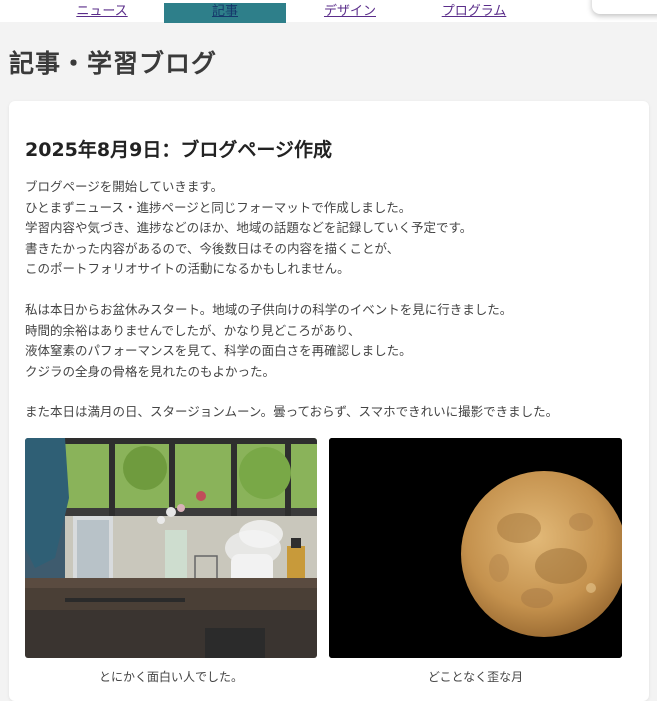 The image size is (657, 701). I want to click on text-line: 書きたかった内容があるので、今後数日はその内容を描くことが、, so click(212, 248).